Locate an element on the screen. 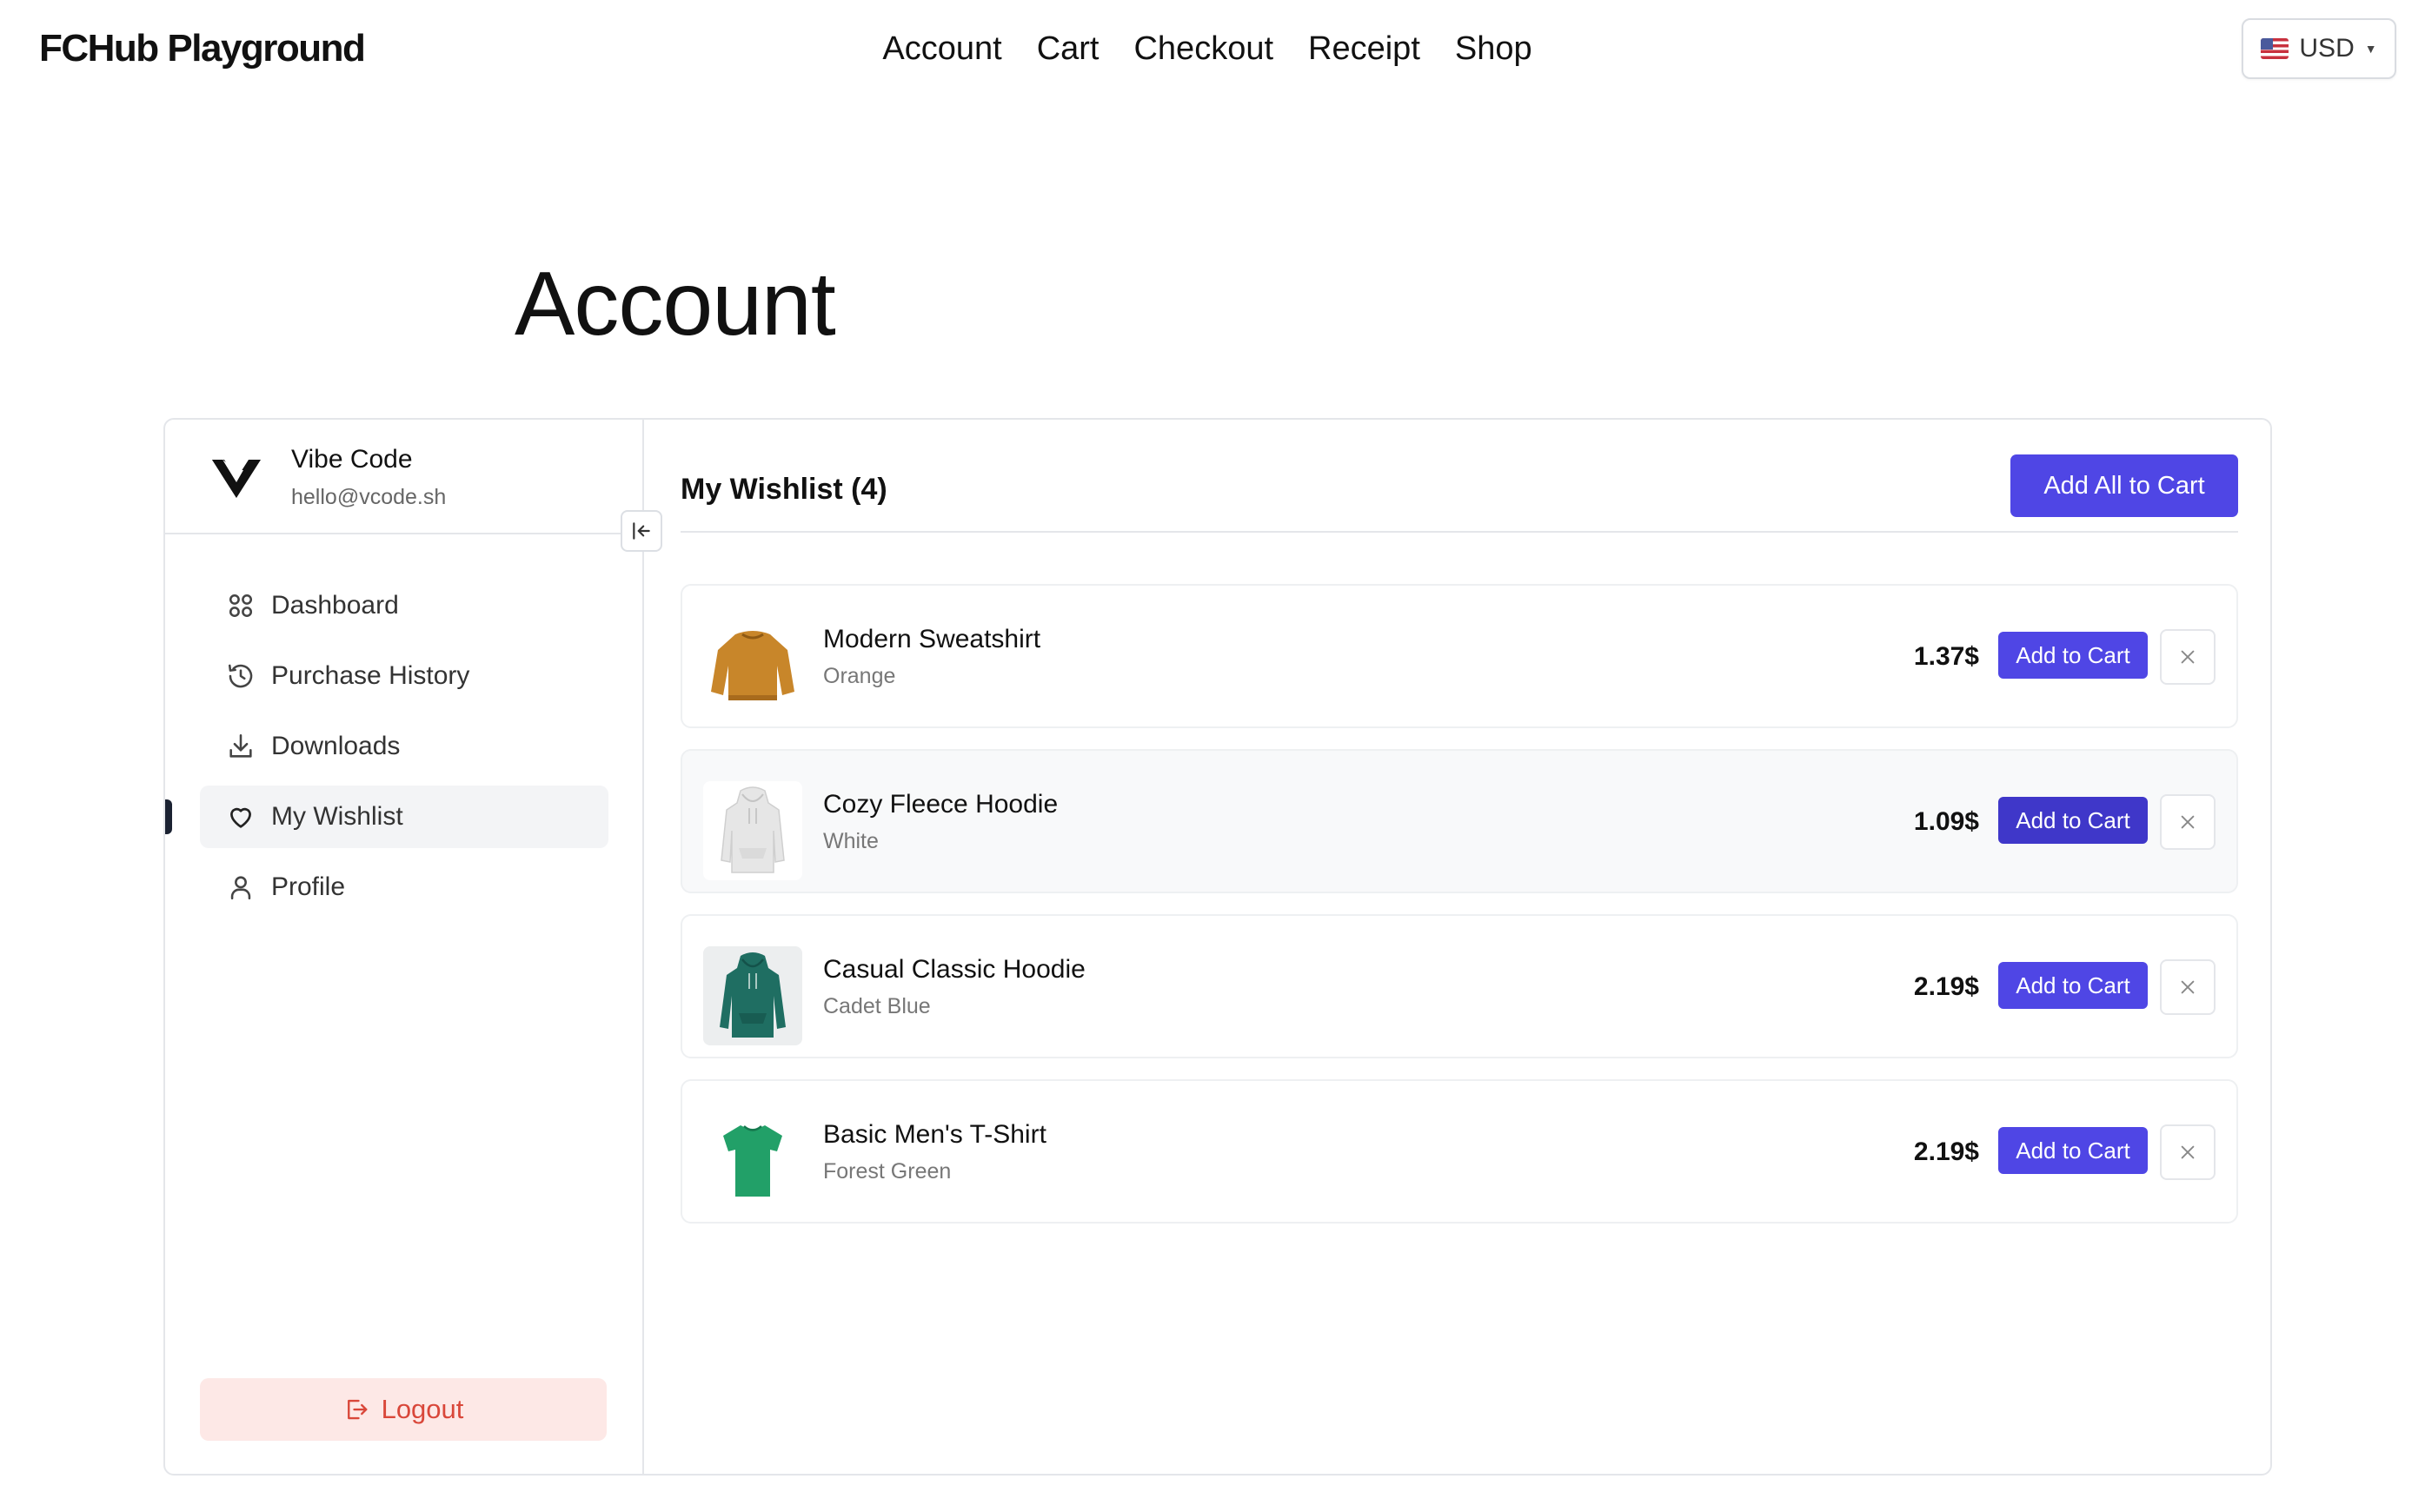  product-name: Cozy Fleece Hoodie is located at coordinates (940, 804).